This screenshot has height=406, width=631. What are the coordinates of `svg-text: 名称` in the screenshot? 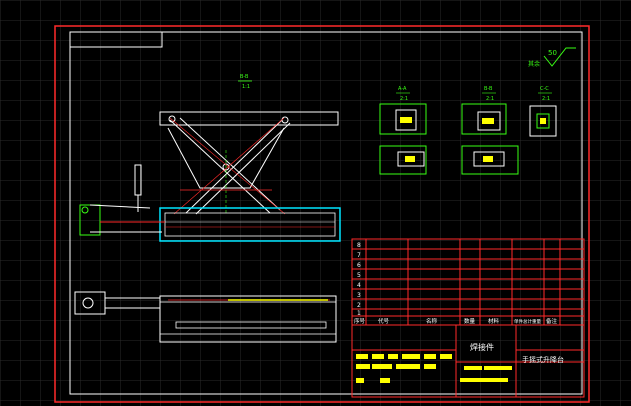 It's located at (432, 321).